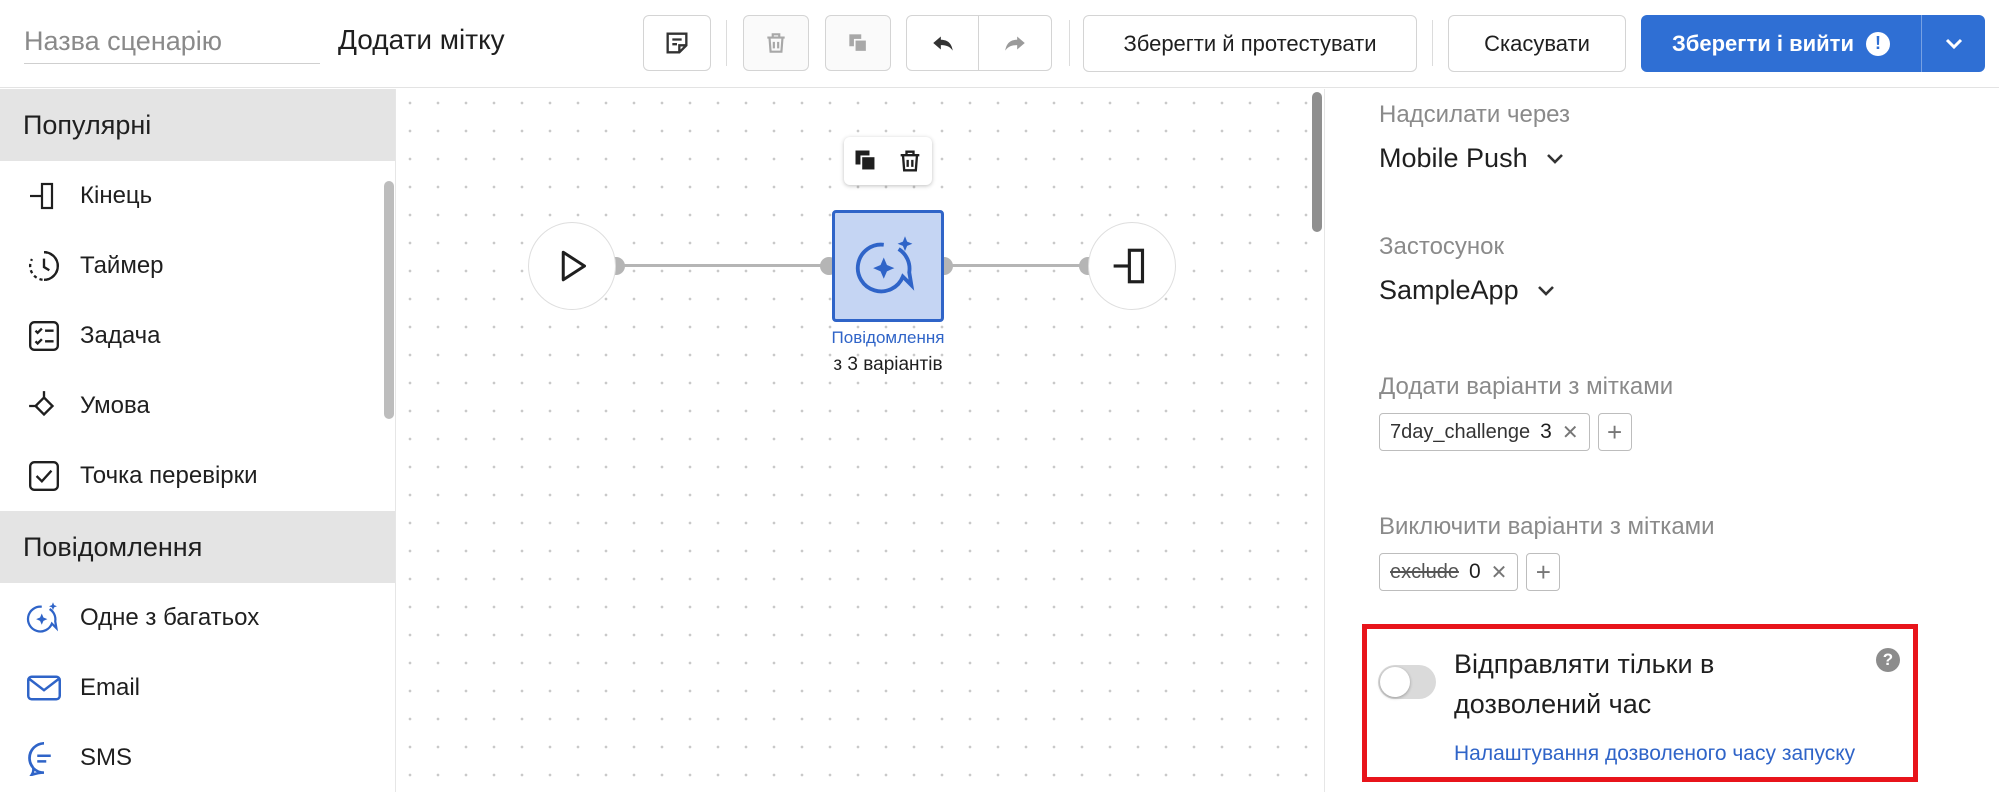  Describe the element at coordinates (1250, 43) in the screenshot. I see `save-and-test-button: Зберегти й протестувати` at that location.